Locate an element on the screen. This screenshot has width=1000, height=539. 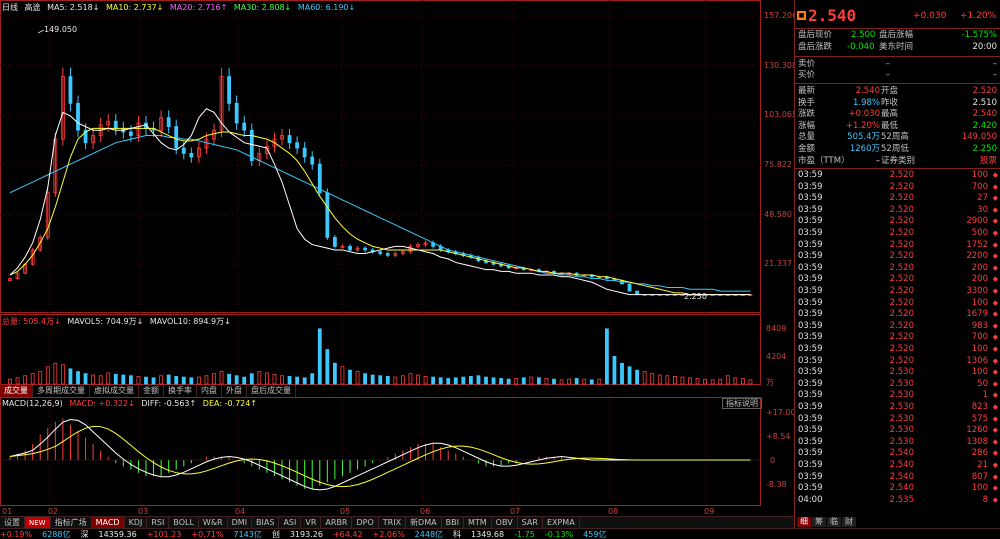
stat-label: 昨收 is located at coordinates (890, 102).